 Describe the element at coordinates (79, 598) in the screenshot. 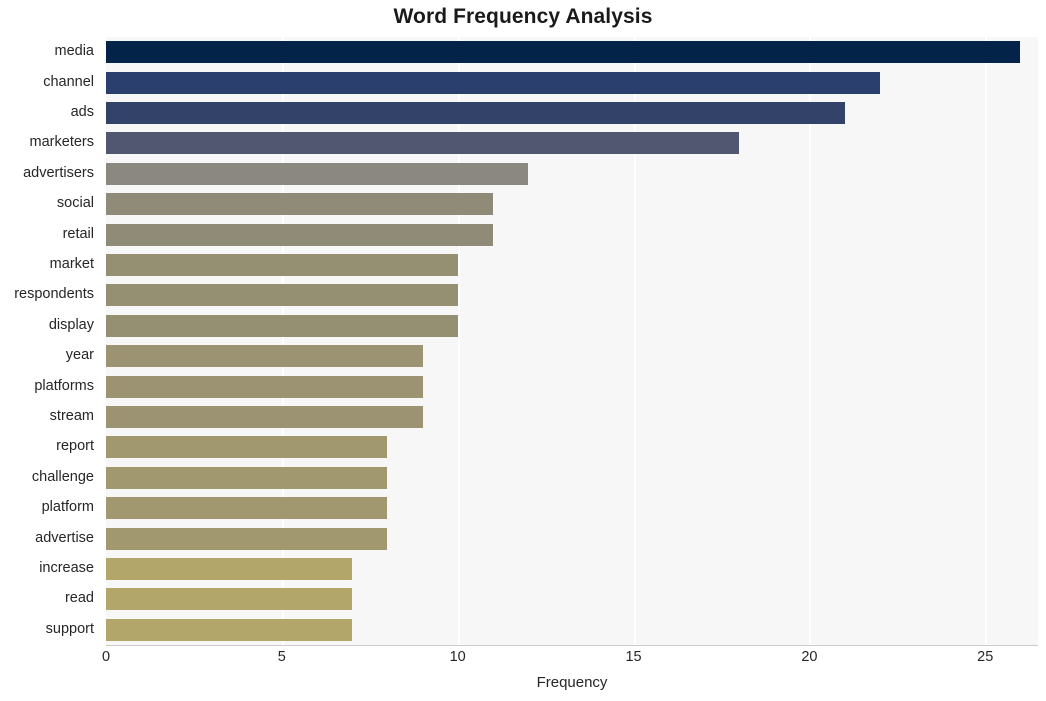

I see `y-tick-label-read: read` at that location.